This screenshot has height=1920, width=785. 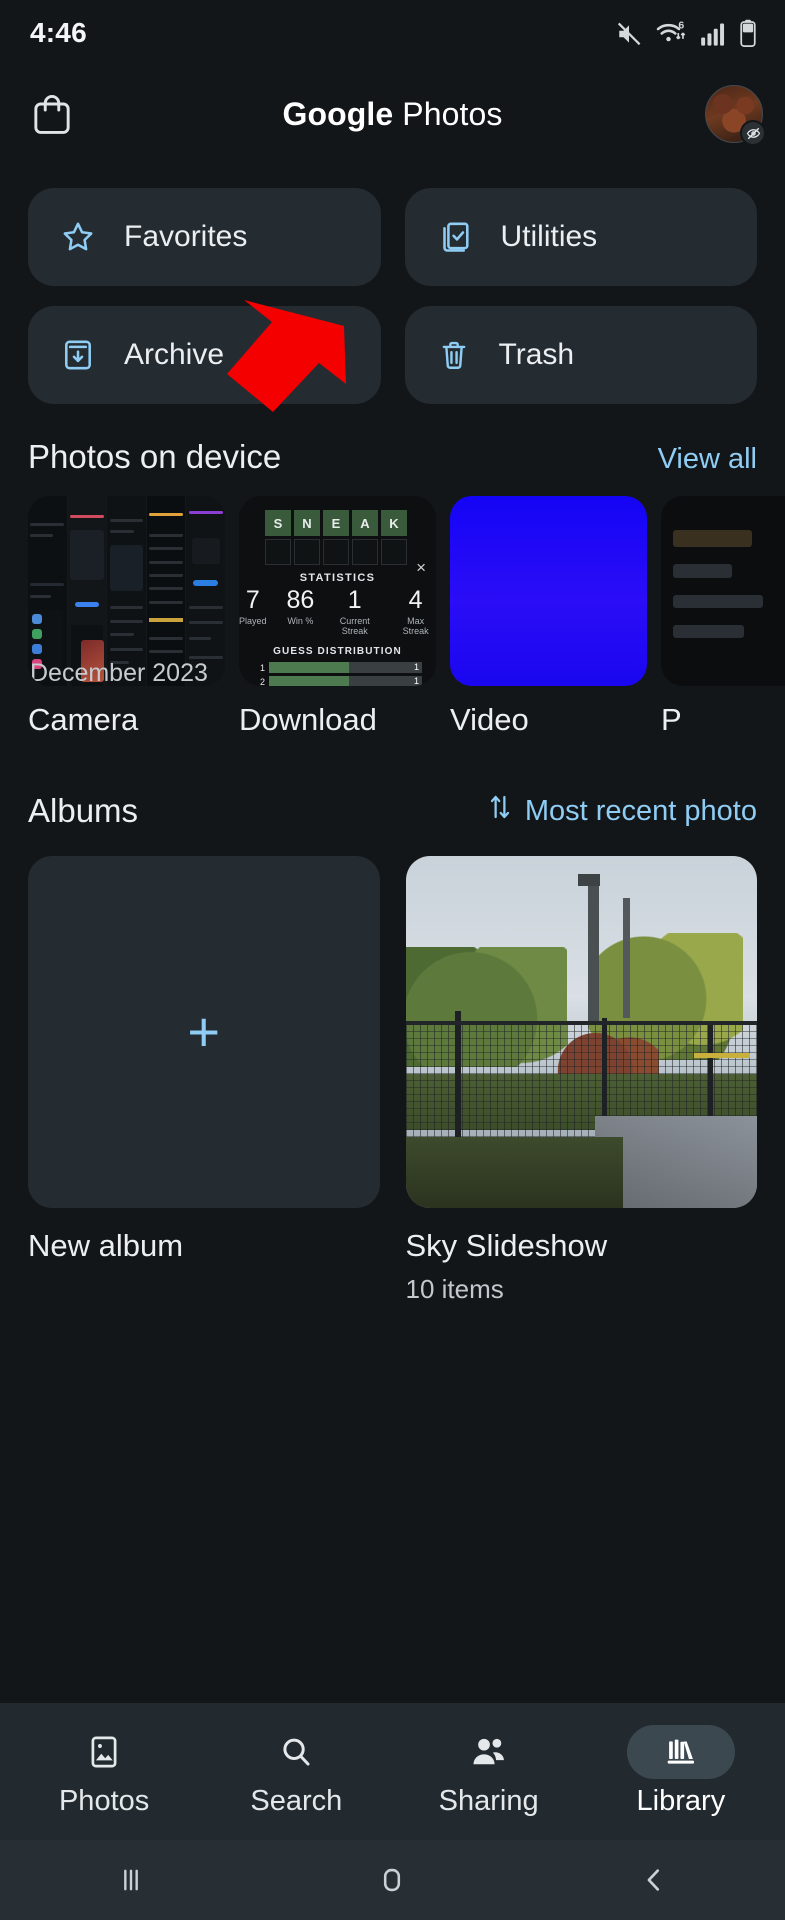 What do you see at coordinates (354, 600) in the screenshot?
I see `stat-value: 1` at bounding box center [354, 600].